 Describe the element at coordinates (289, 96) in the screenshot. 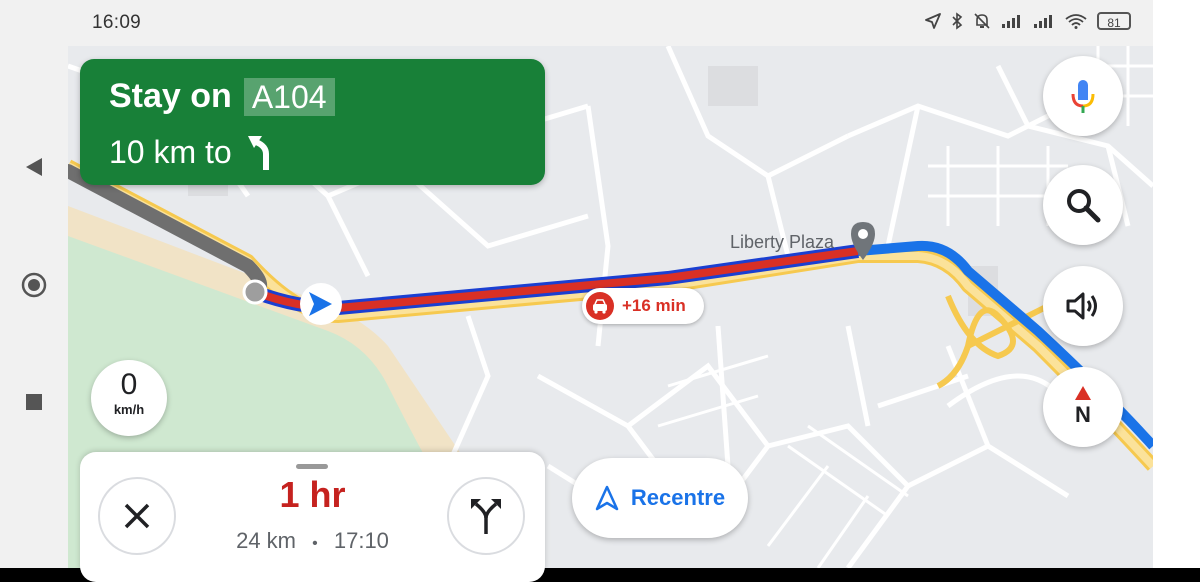

I see `road-name: A104` at that location.